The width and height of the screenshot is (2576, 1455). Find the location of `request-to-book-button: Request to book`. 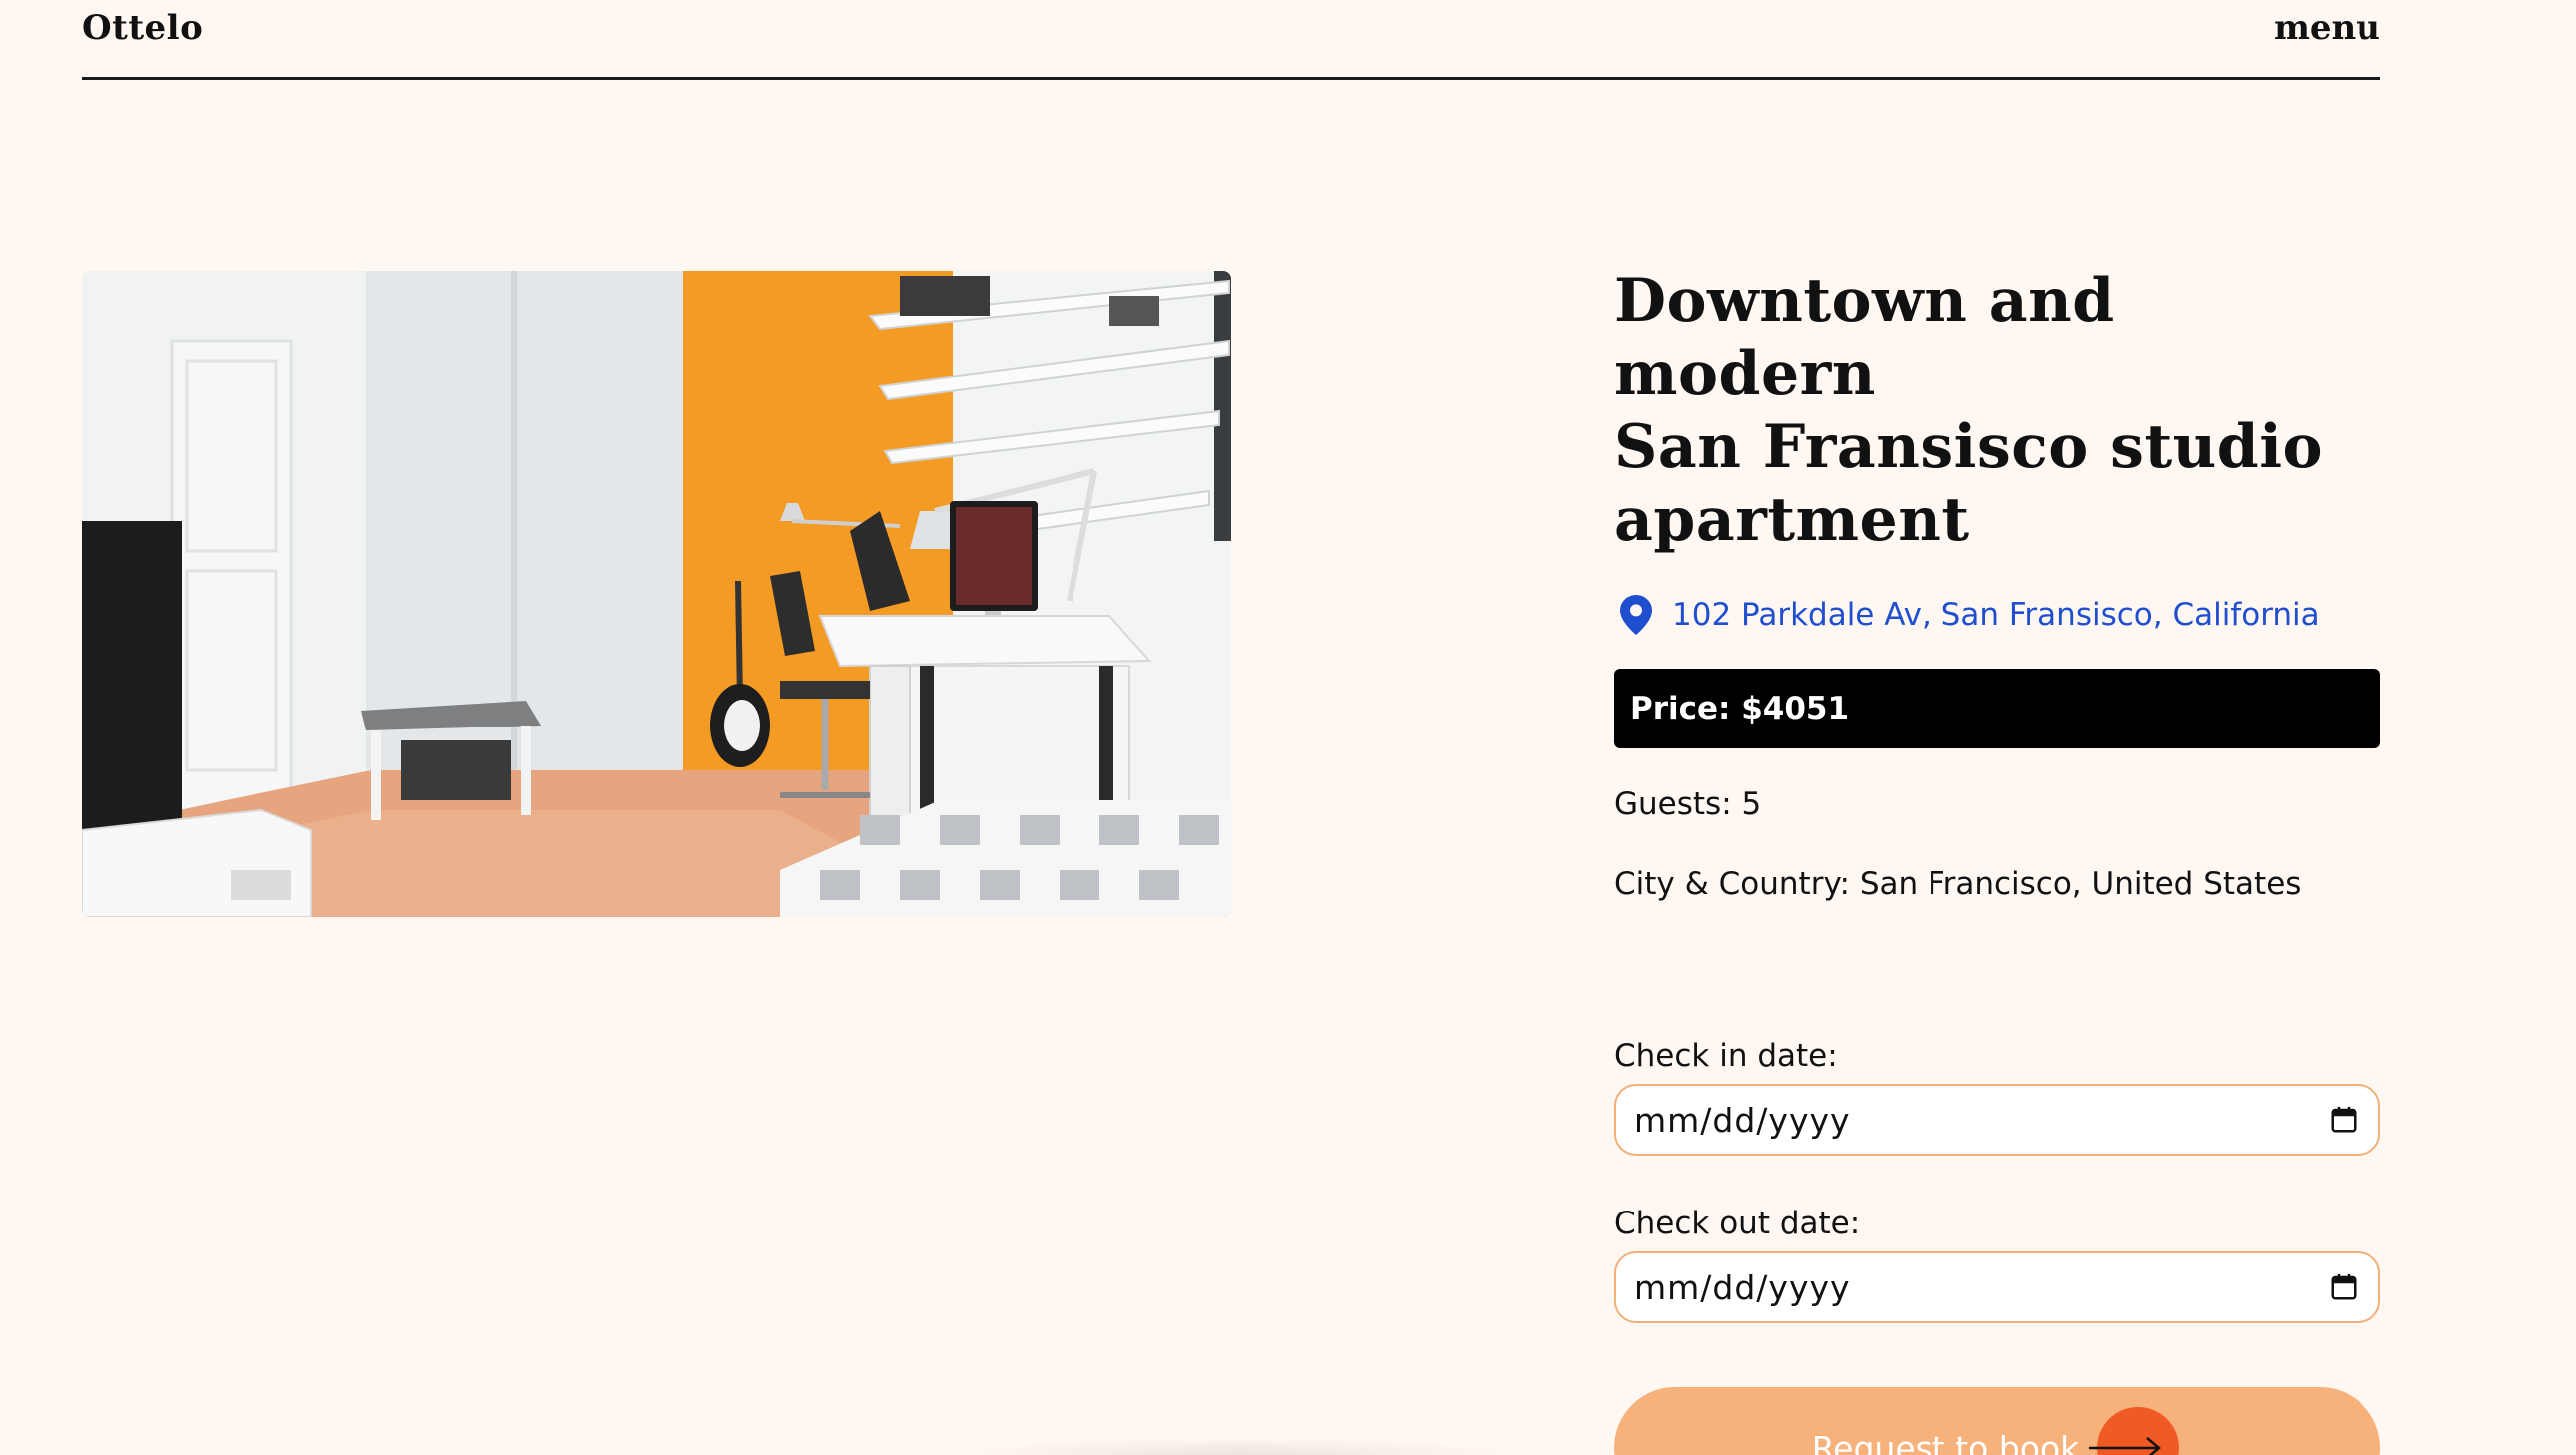

request-to-book-button: Request to book is located at coordinates (1997, 1421).